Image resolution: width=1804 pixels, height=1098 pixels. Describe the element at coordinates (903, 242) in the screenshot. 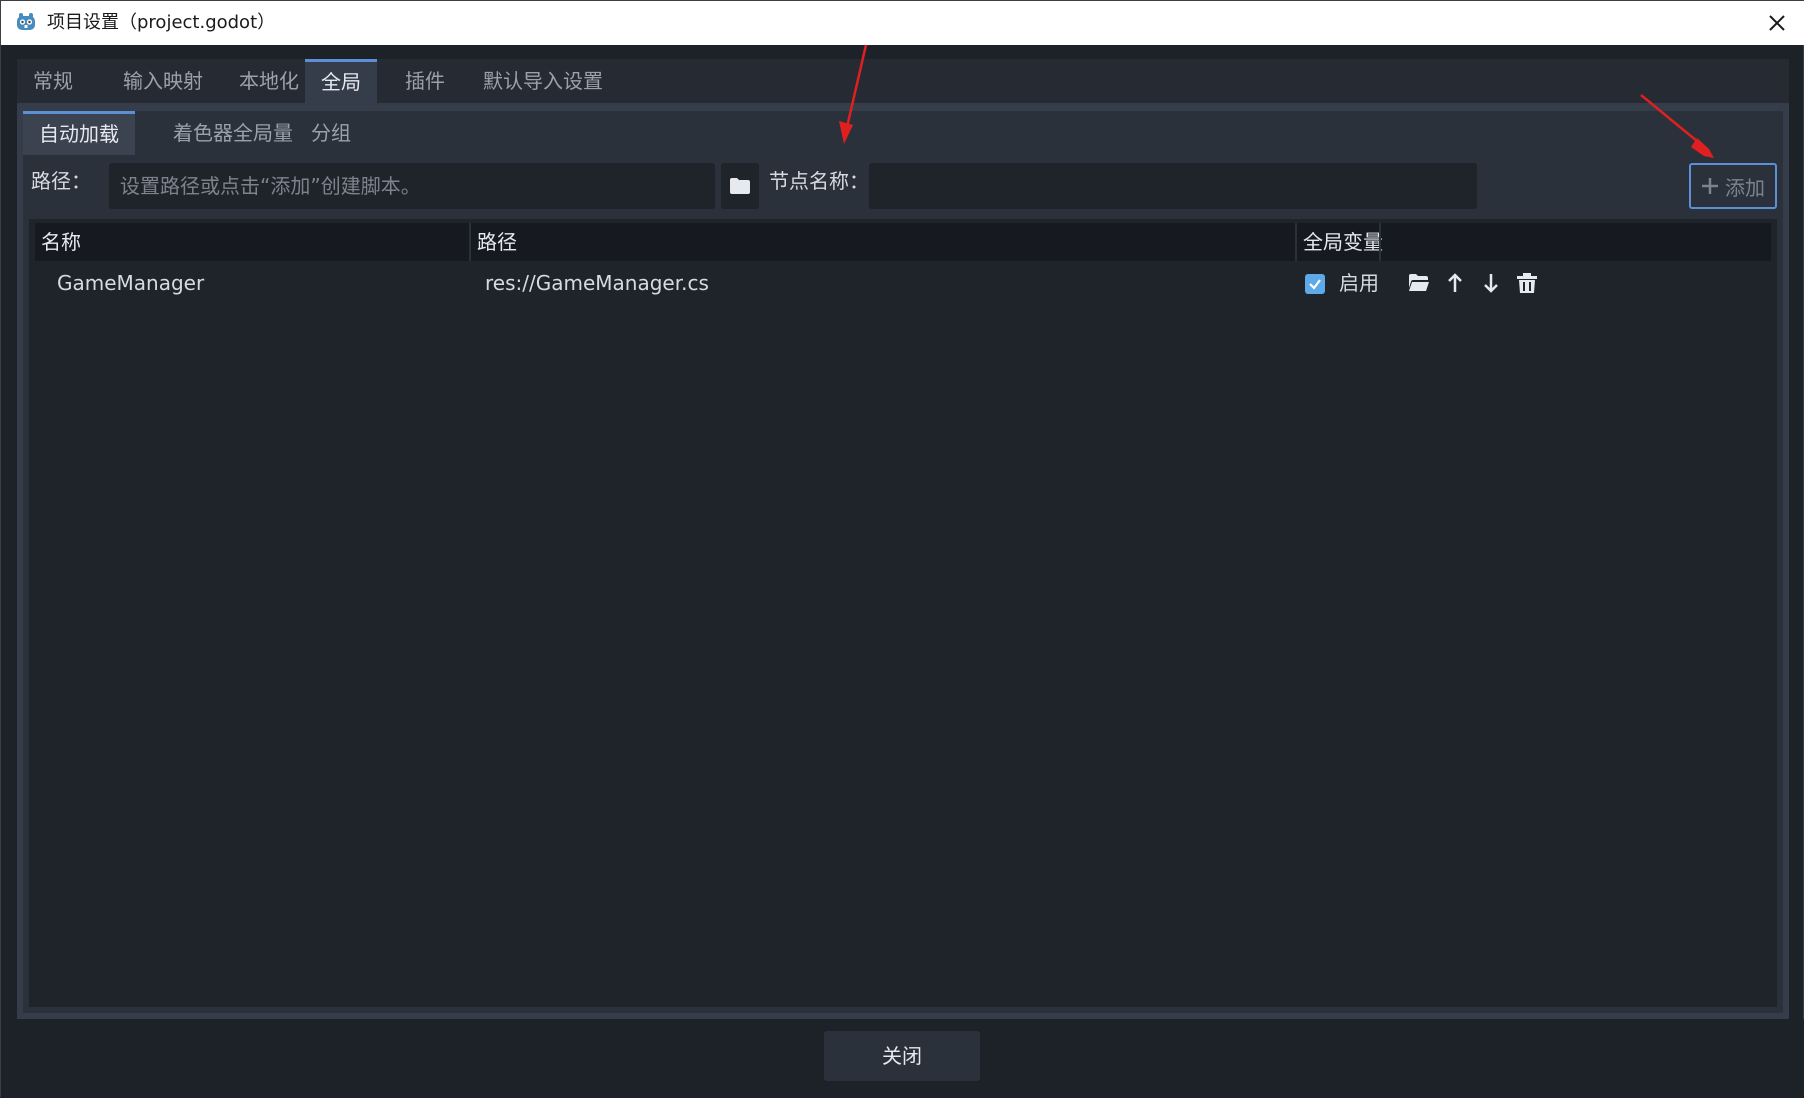

I see `table-header: 名称 路径 全局变量` at that location.